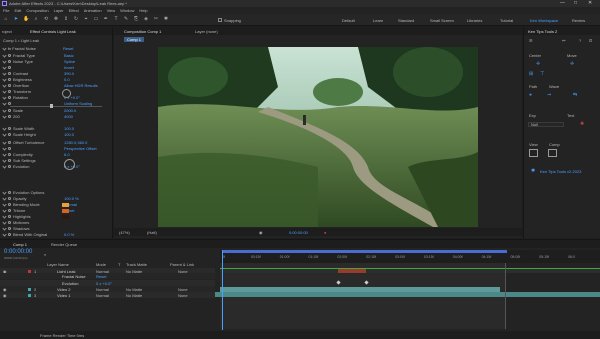 This screenshot has width=600, height=339. What do you see at coordinates (580, 40) in the screenshot?
I see `help-icon: ?` at bounding box center [580, 40].